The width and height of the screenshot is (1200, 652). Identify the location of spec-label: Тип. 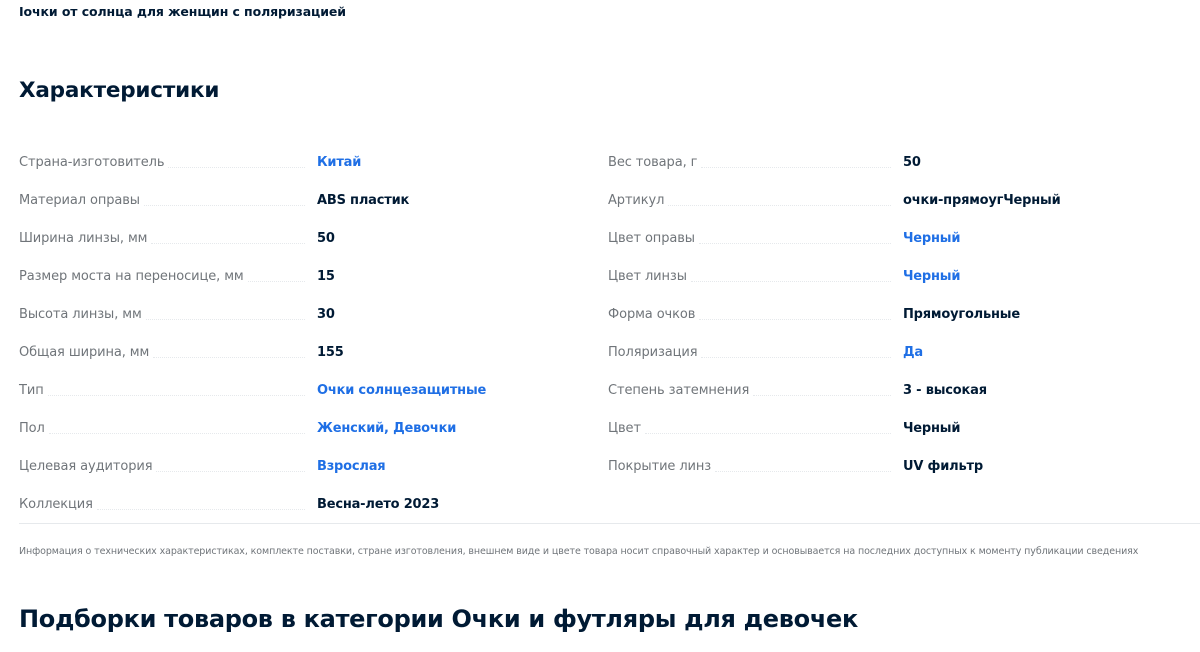
(31, 390).